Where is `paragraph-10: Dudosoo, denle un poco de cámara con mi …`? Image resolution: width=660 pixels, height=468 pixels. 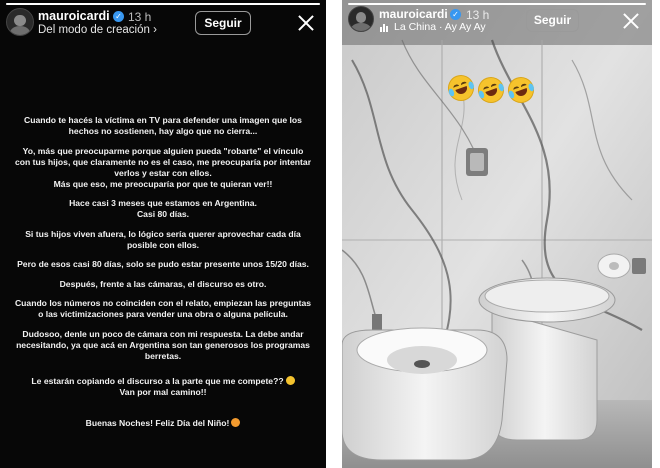 paragraph-10: Dudosoo, denle un poco de cámara con mi … is located at coordinates (163, 344).